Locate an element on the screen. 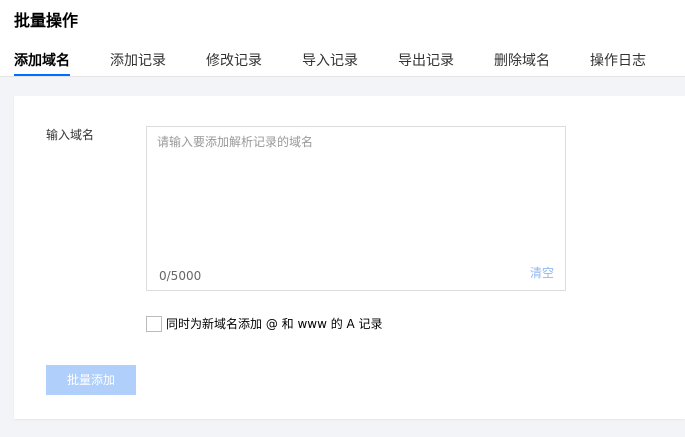  add-default-records-checkbox is located at coordinates (154, 324).